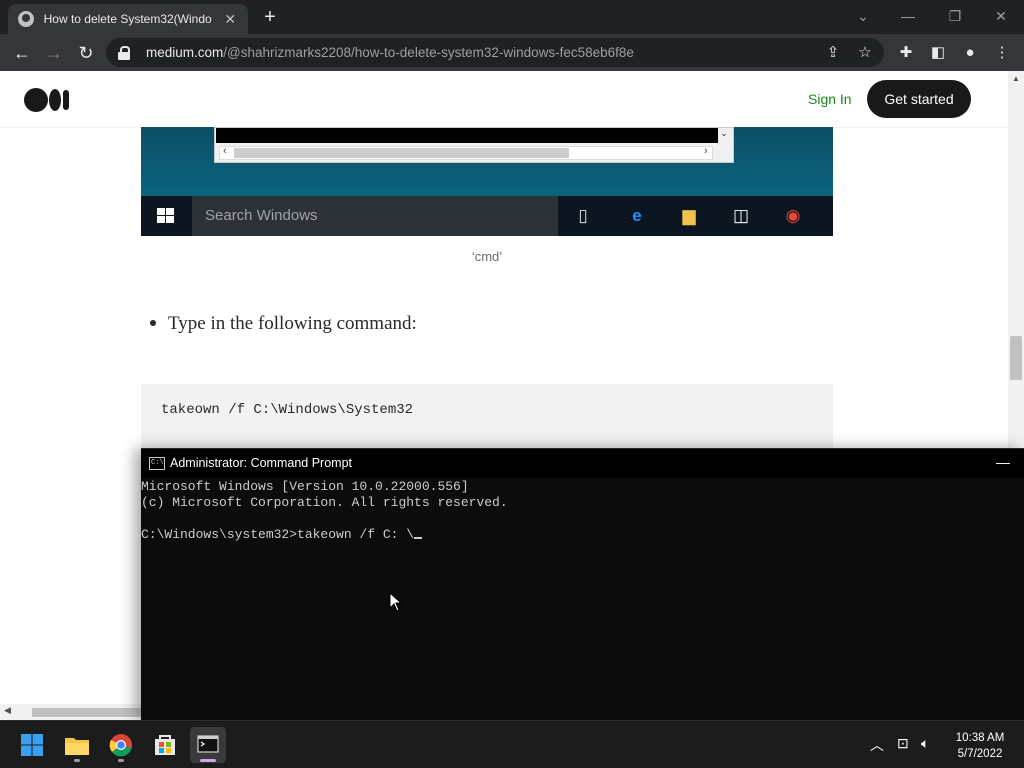  I want to click on forward-button: →, so click(54, 53).